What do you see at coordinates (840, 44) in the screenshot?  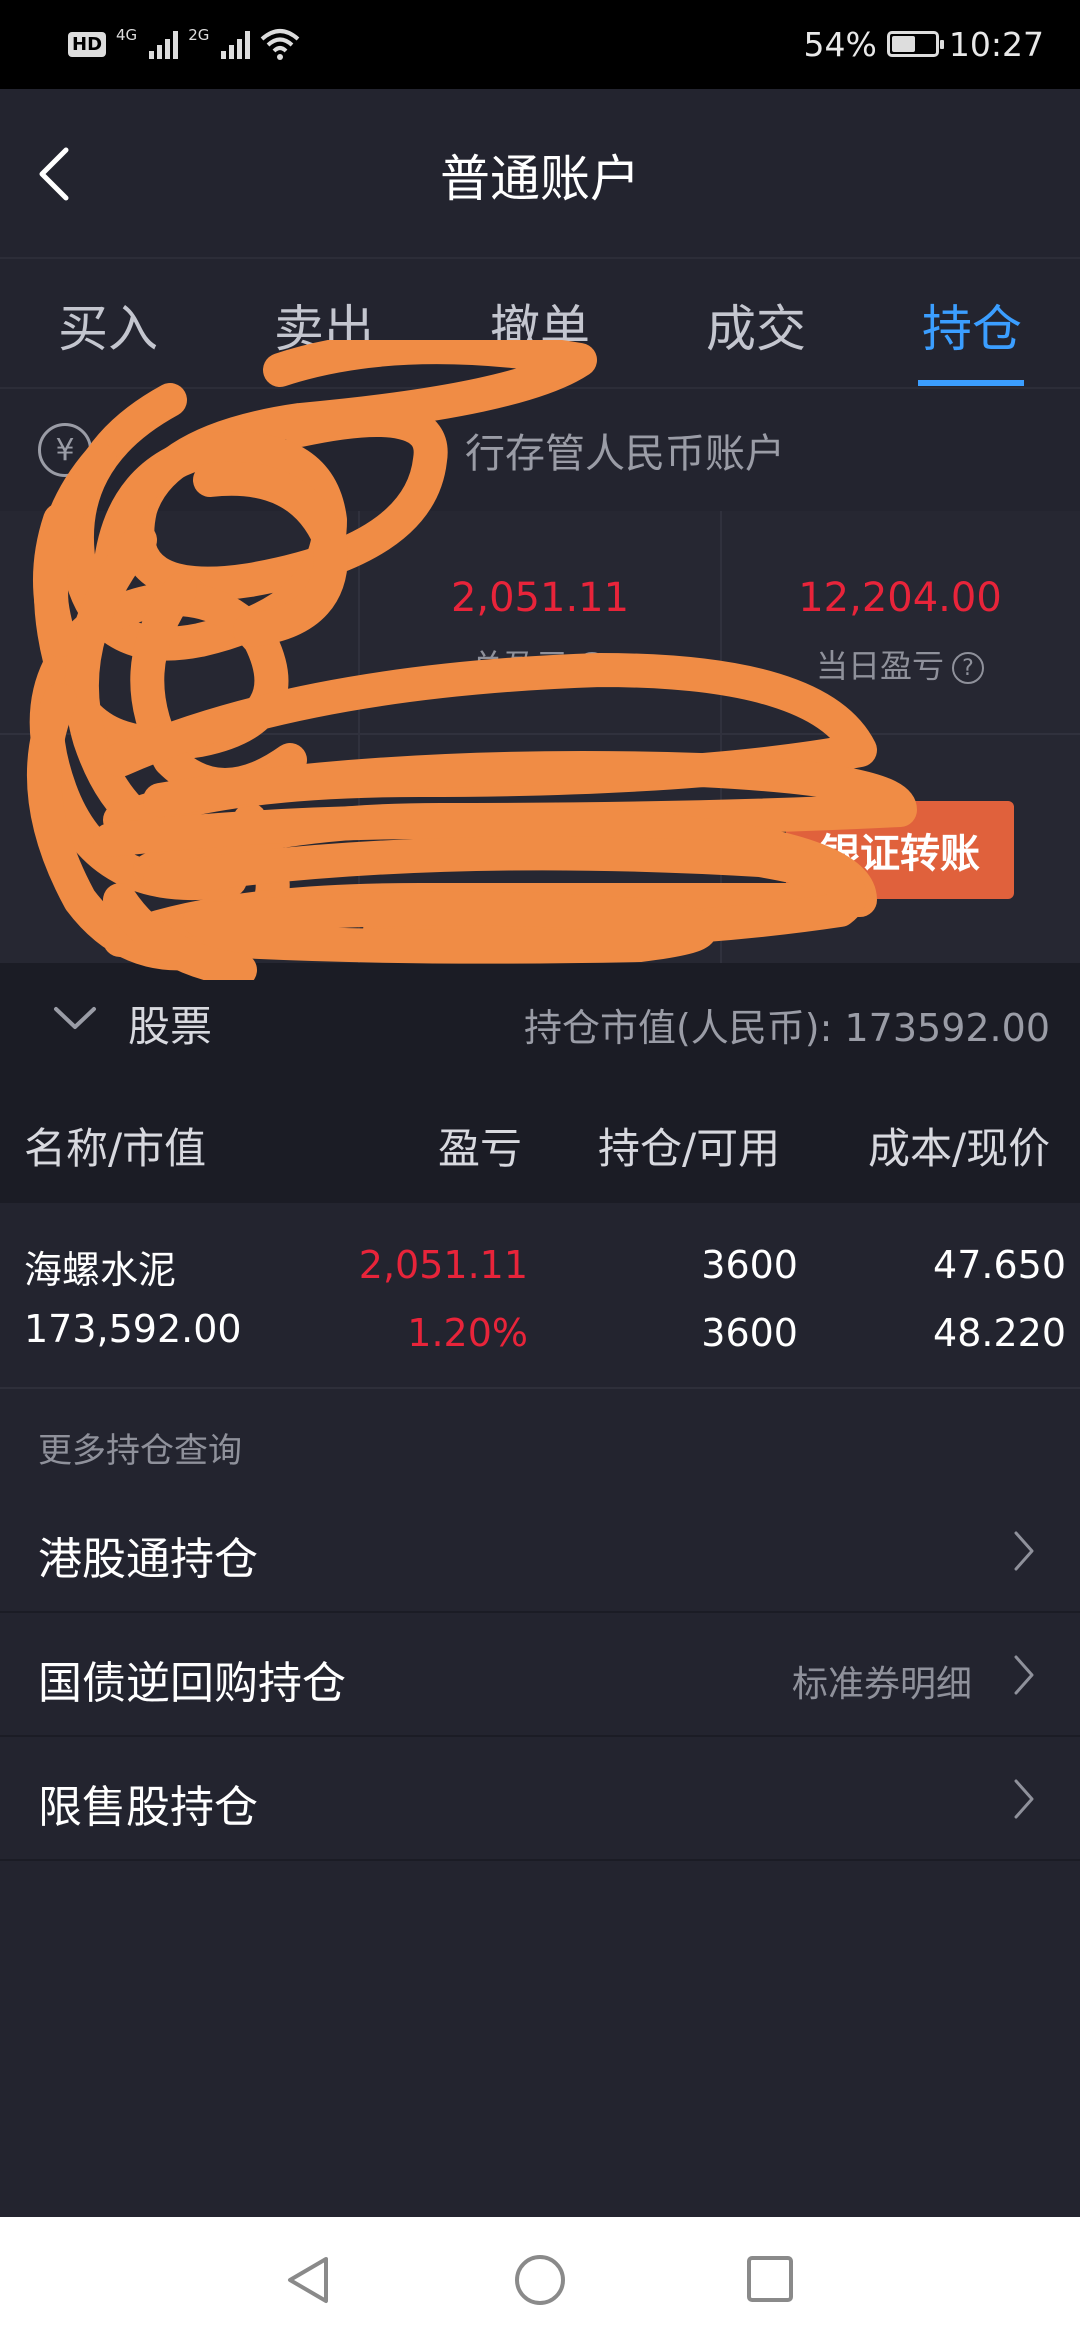 I see `battery-percent: 54%` at bounding box center [840, 44].